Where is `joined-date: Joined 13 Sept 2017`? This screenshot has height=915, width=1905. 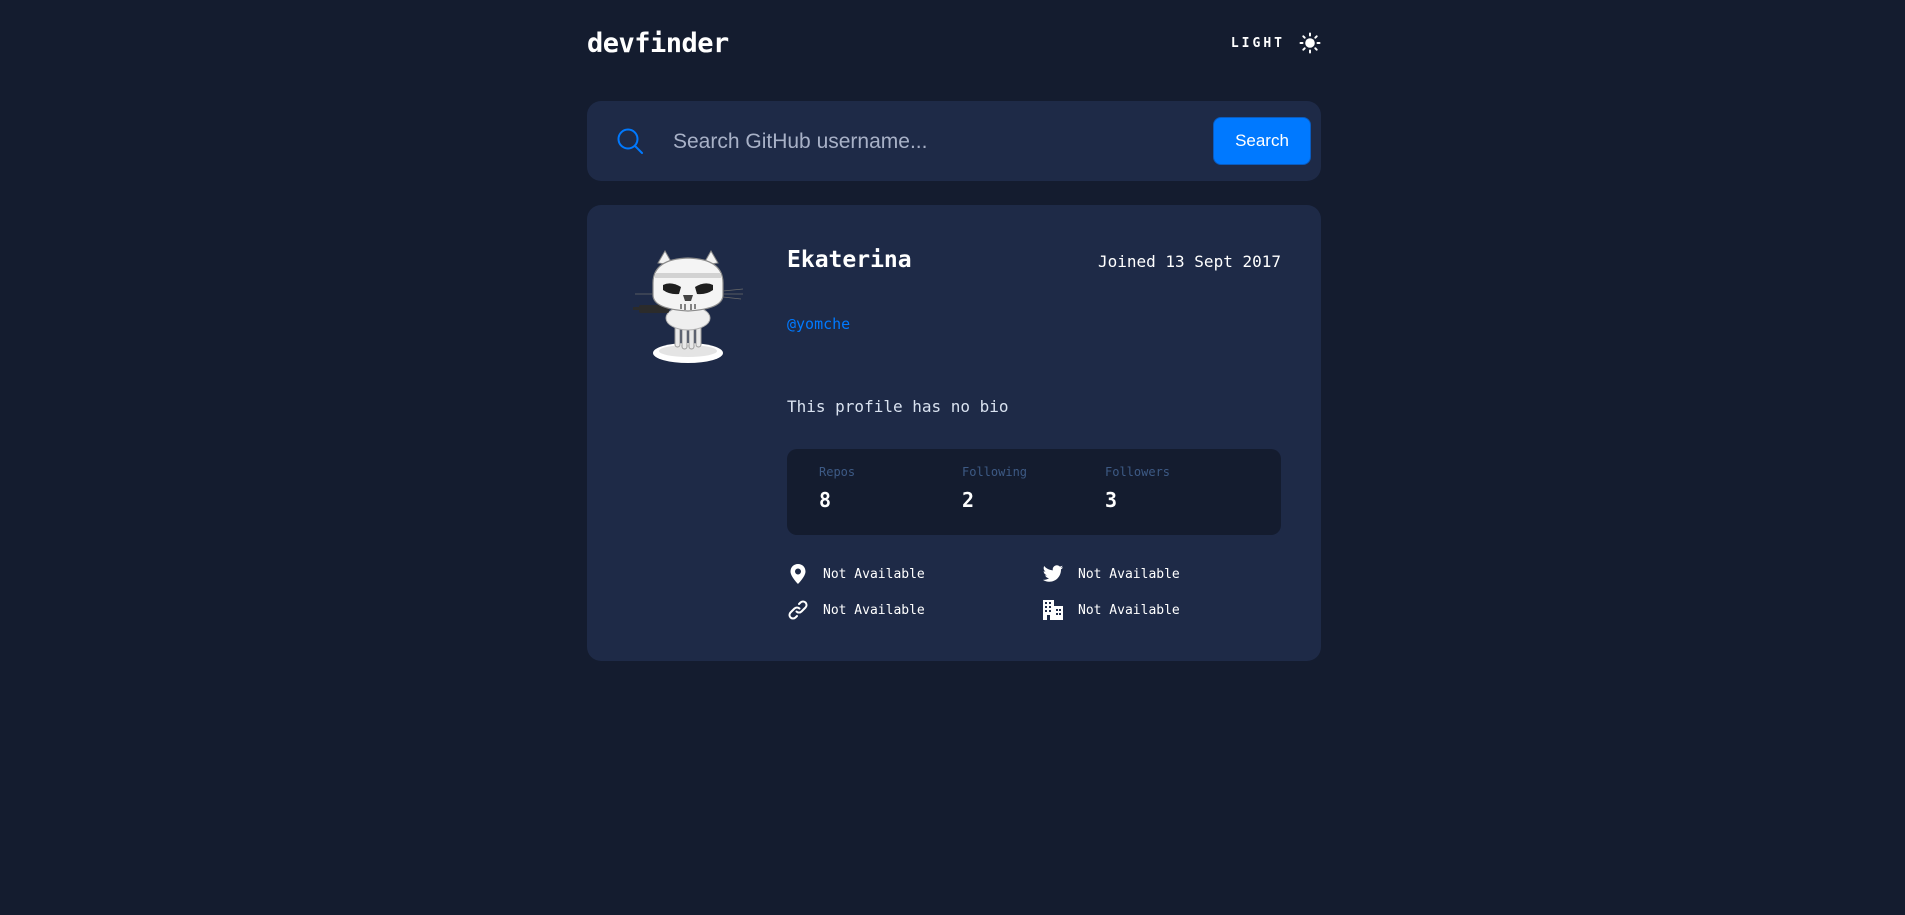 joined-date: Joined 13 Sept 2017 is located at coordinates (1189, 261).